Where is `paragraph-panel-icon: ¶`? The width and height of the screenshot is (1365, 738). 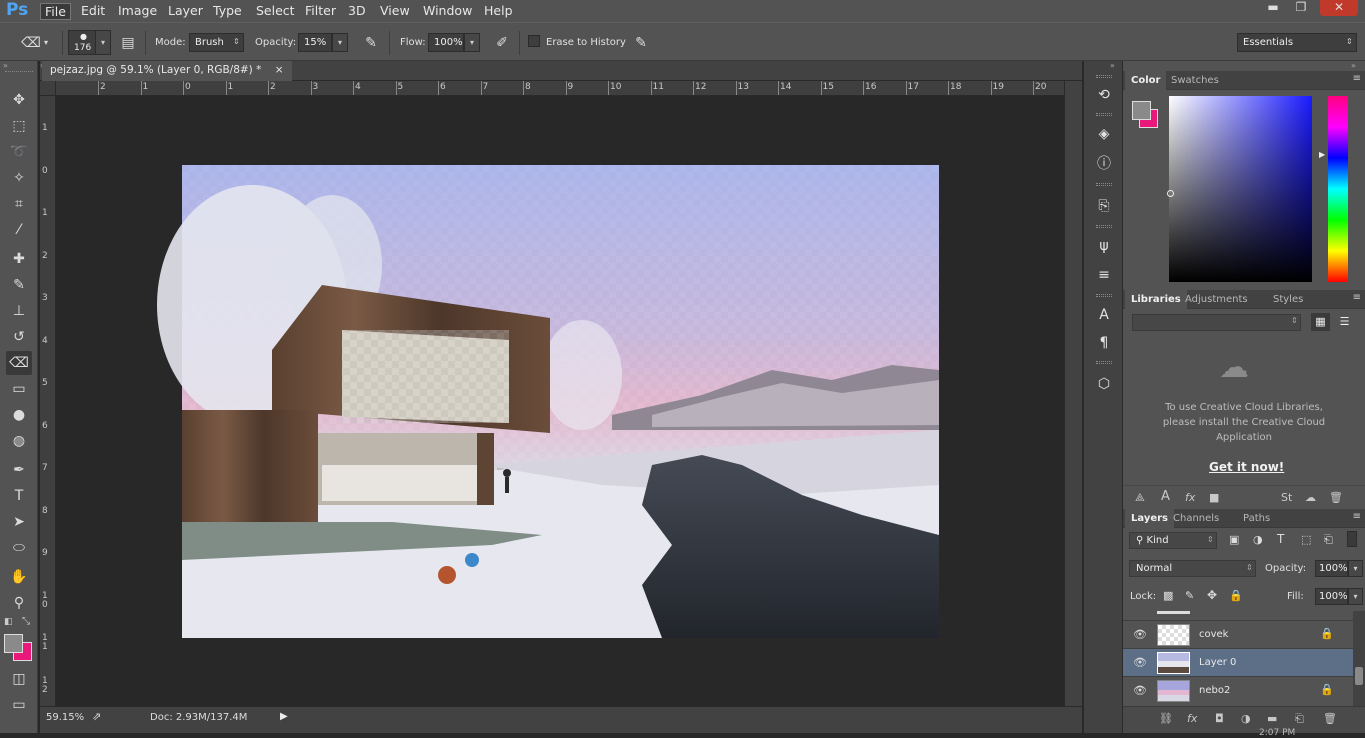 paragraph-panel-icon: ¶ is located at coordinates (1104, 343).